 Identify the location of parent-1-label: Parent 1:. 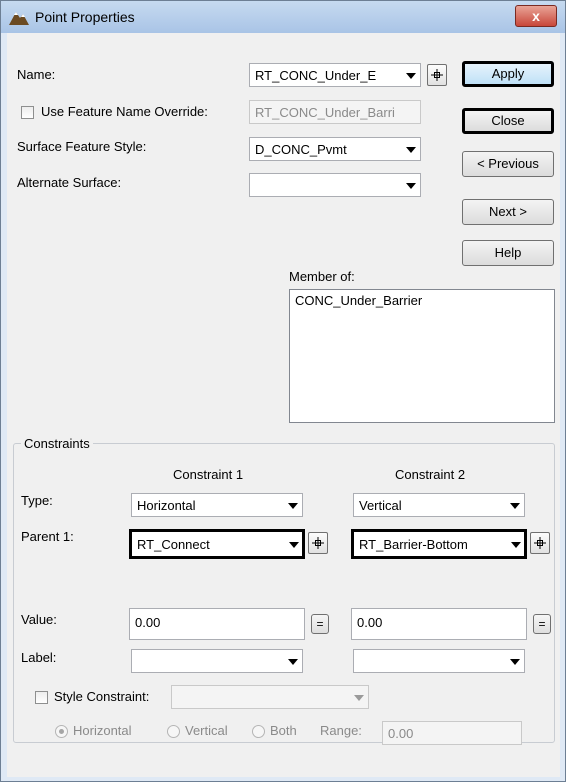
(47, 536).